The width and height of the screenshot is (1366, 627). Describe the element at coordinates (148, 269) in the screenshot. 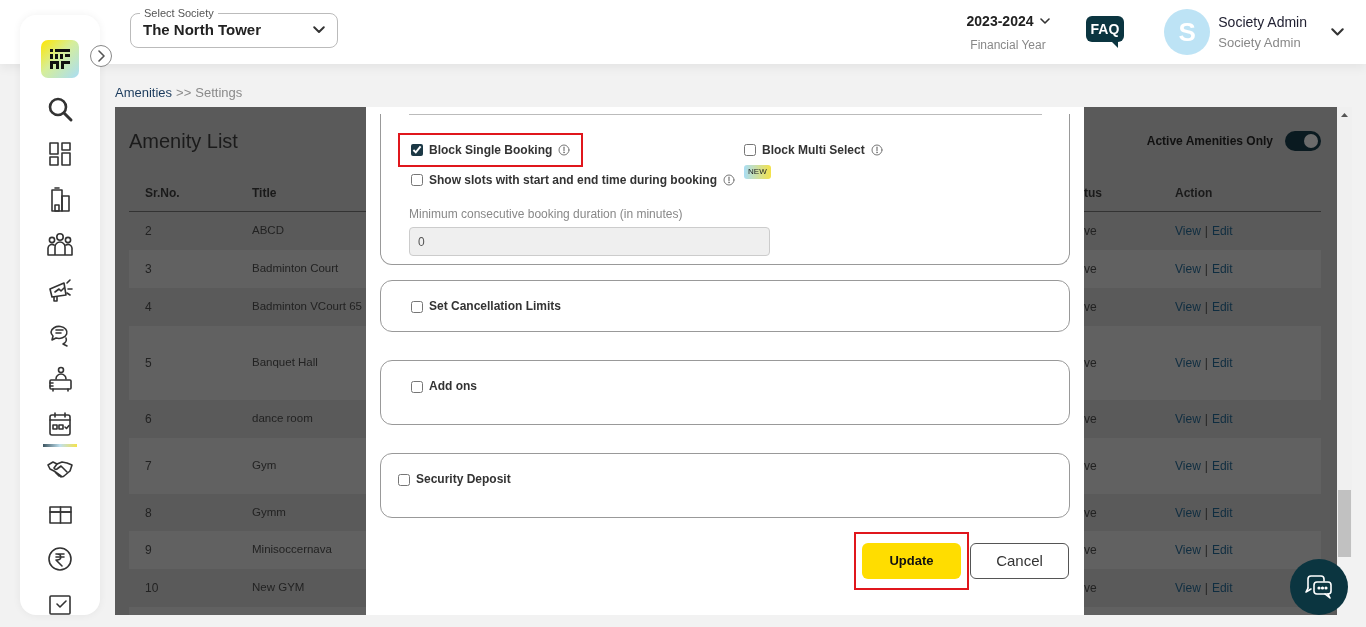

I see `table-cell-text: 3` at that location.